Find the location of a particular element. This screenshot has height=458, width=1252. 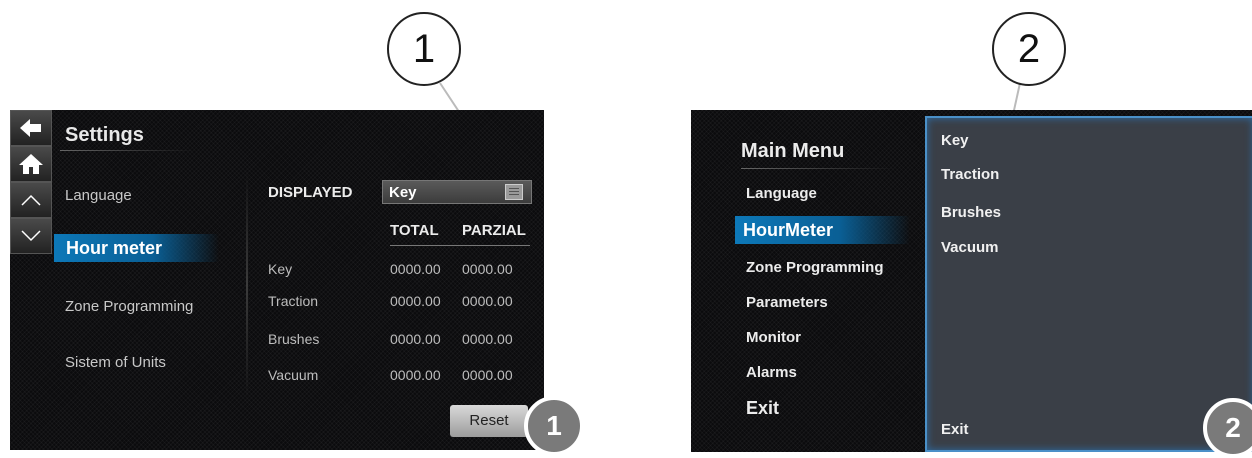

row-partial-traction: 0000.00 is located at coordinates (487, 301).